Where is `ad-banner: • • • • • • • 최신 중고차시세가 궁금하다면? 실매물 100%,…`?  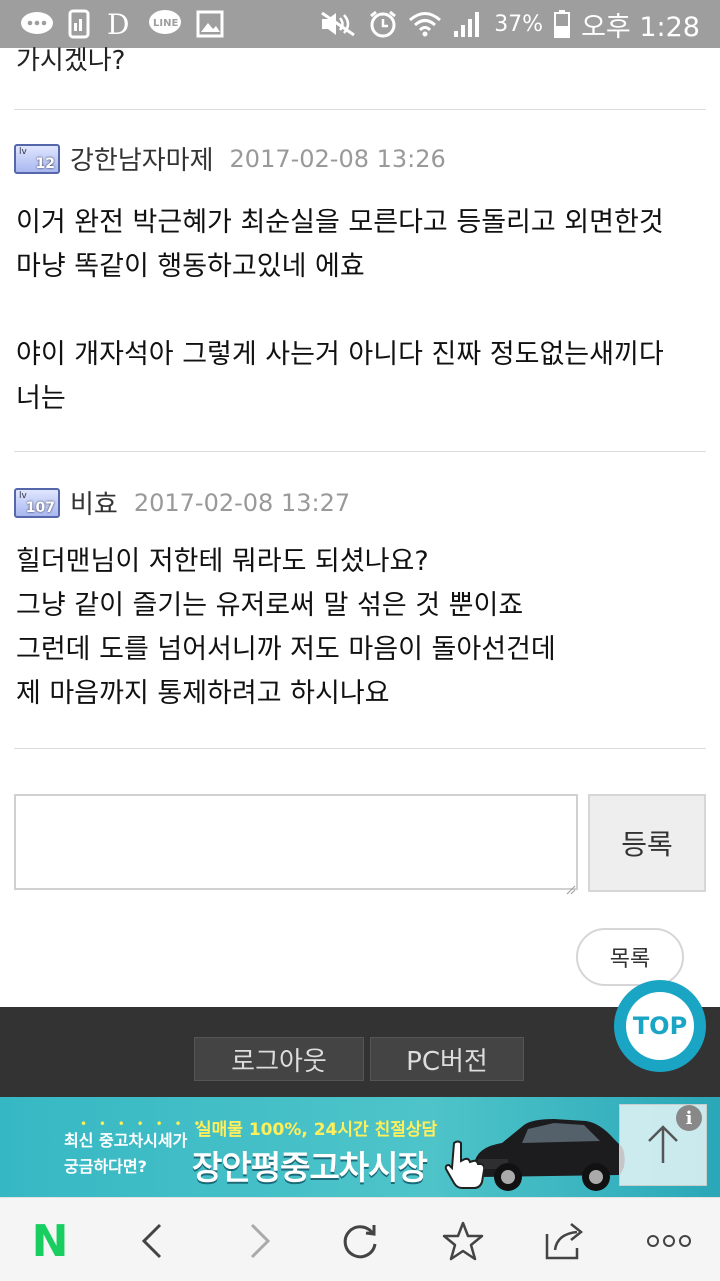
ad-banner: • • • • • • • 최신 중고차시세가 궁금하다면? 실매물 100%,… is located at coordinates (360, 1147).